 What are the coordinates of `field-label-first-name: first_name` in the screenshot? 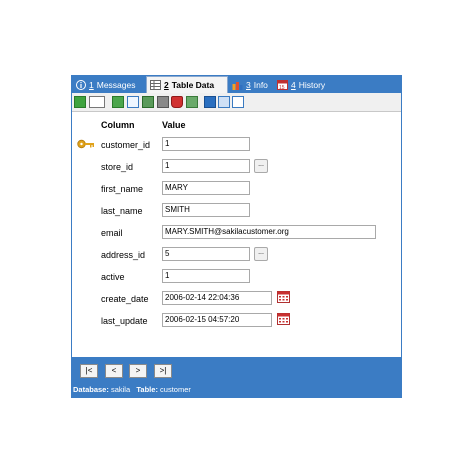 It's located at (122, 189).